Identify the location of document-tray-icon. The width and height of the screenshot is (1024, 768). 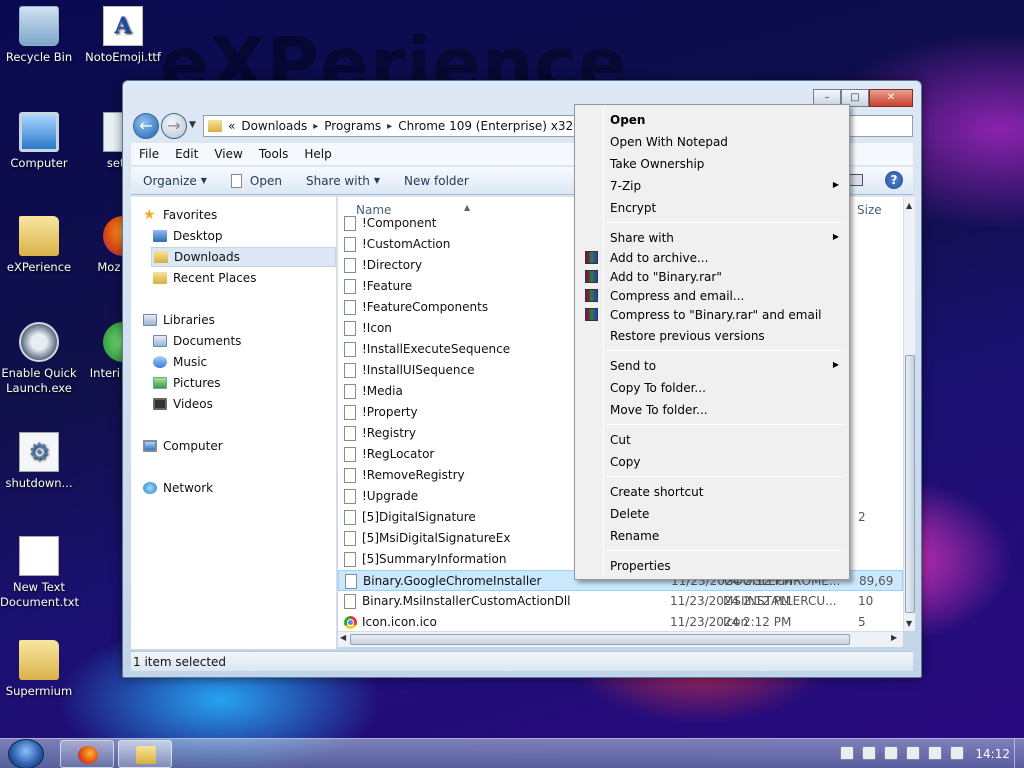
(869, 753).